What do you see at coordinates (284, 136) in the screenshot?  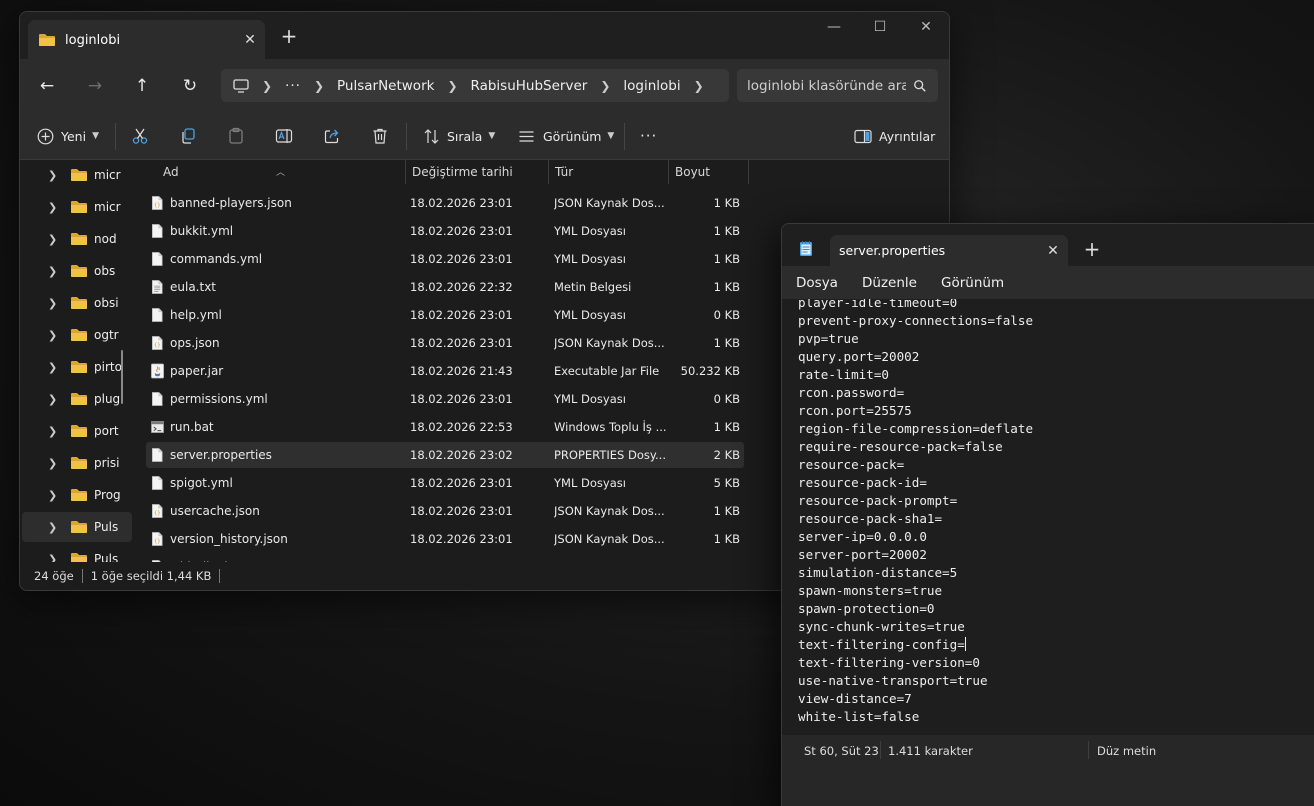 I see `rename-button` at bounding box center [284, 136].